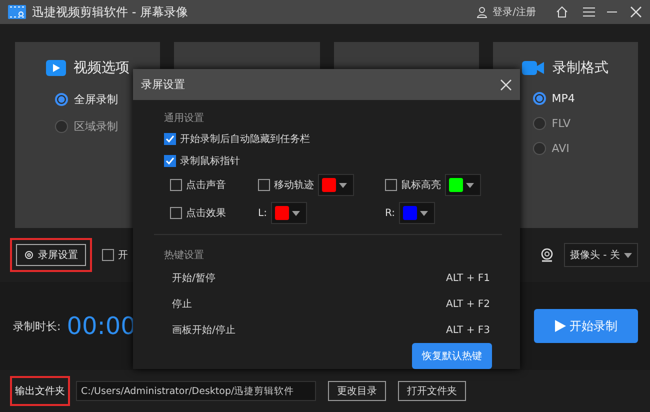  What do you see at coordinates (294, 185) in the screenshot?
I see `option-label: 移动轨迹` at bounding box center [294, 185].